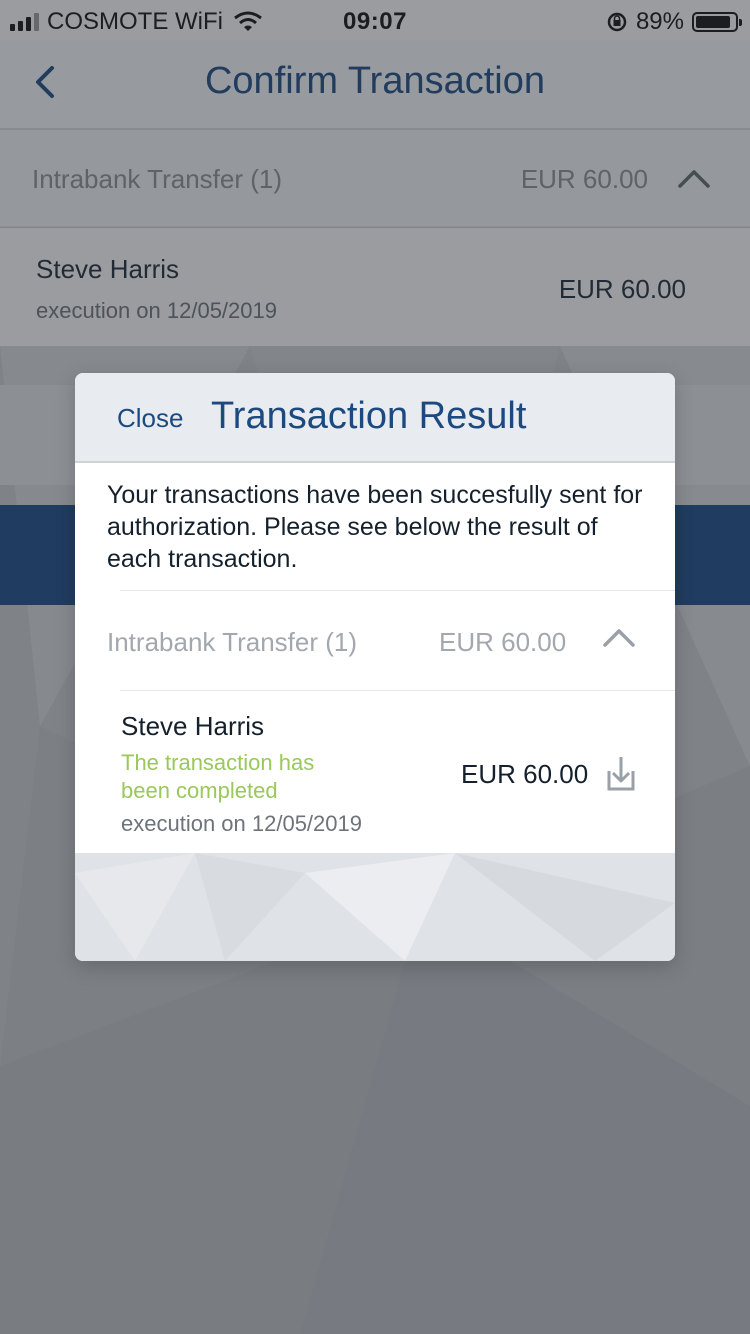 This screenshot has width=750, height=1334. What do you see at coordinates (218, 776) in the screenshot?
I see `result-status: The transaction has been completed` at bounding box center [218, 776].